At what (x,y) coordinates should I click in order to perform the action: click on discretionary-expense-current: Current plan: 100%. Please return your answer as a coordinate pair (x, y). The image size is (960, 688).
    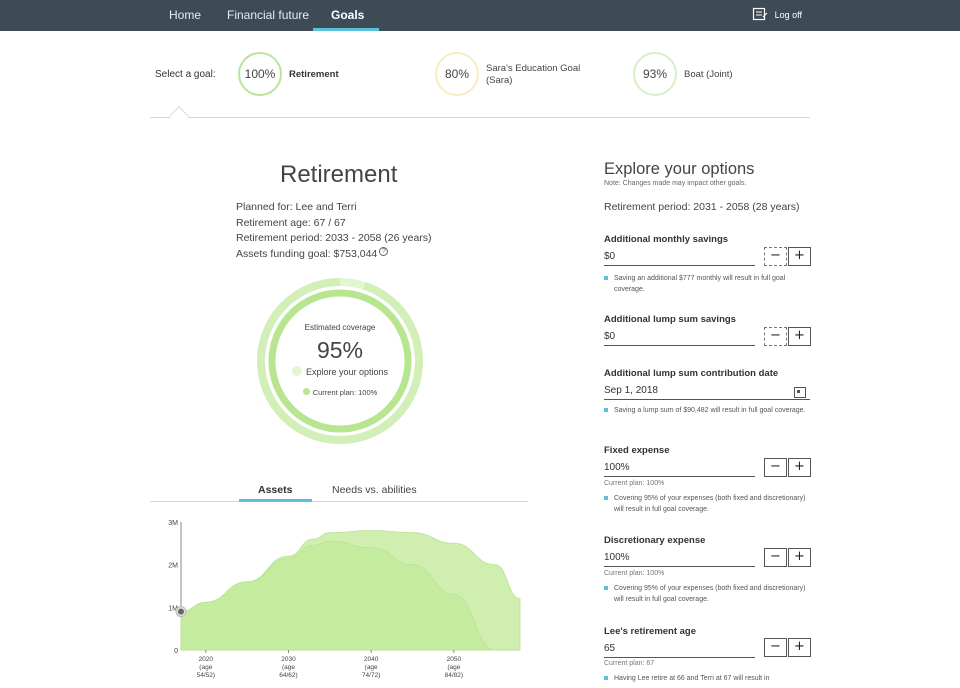
    Looking at the image, I should click on (634, 573).